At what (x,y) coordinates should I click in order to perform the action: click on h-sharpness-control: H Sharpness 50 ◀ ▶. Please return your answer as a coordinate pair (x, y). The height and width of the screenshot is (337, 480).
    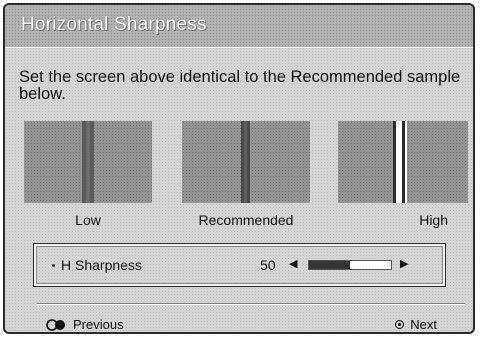
    Looking at the image, I should click on (239, 265).